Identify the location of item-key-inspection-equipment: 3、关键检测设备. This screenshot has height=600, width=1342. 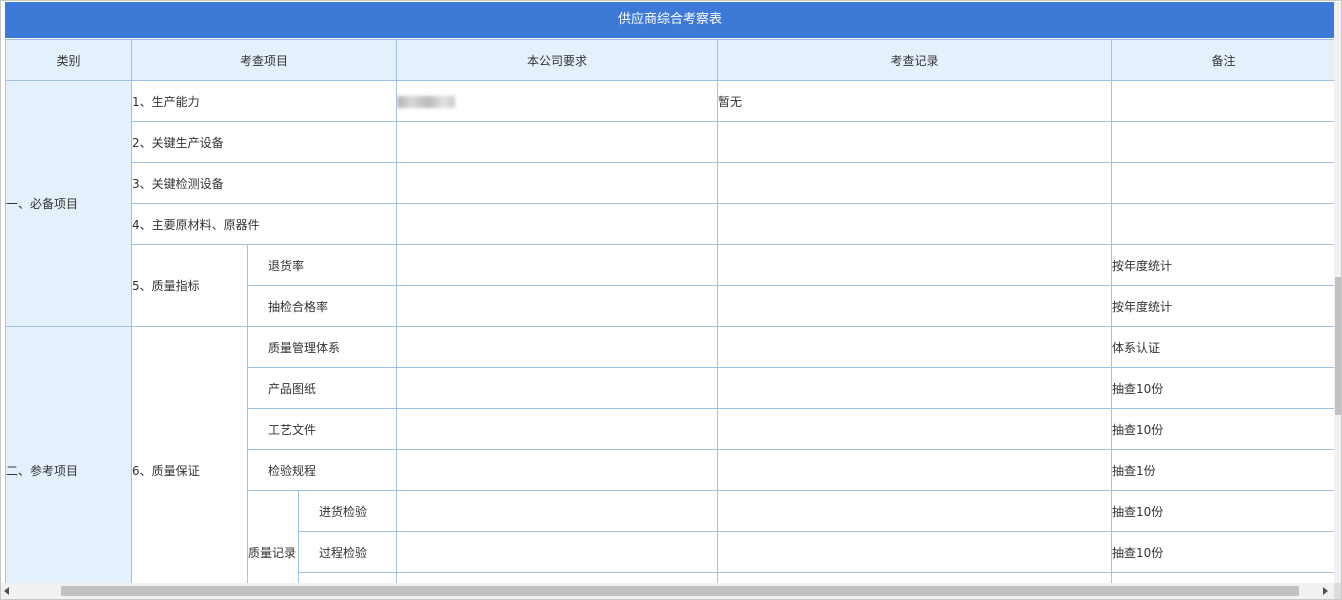
(264, 183).